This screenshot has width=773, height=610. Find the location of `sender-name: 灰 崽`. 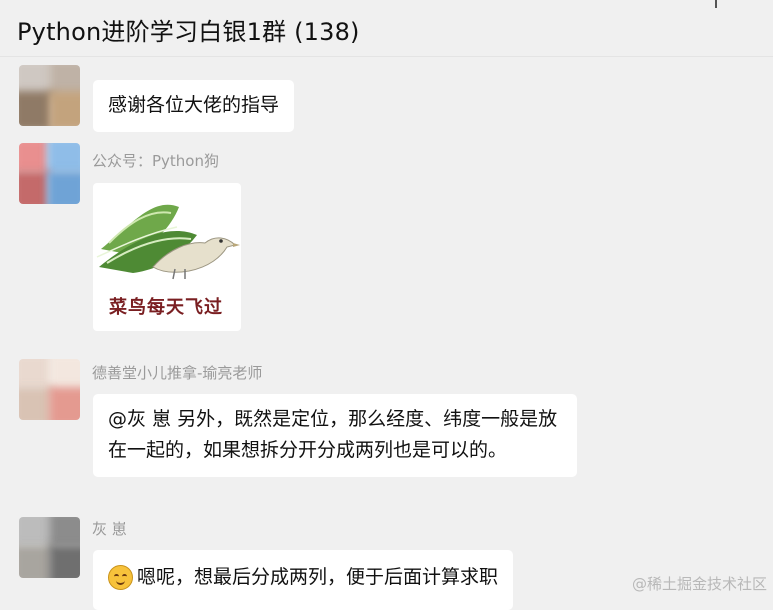

sender-name: 灰 崽 is located at coordinates (109, 529).